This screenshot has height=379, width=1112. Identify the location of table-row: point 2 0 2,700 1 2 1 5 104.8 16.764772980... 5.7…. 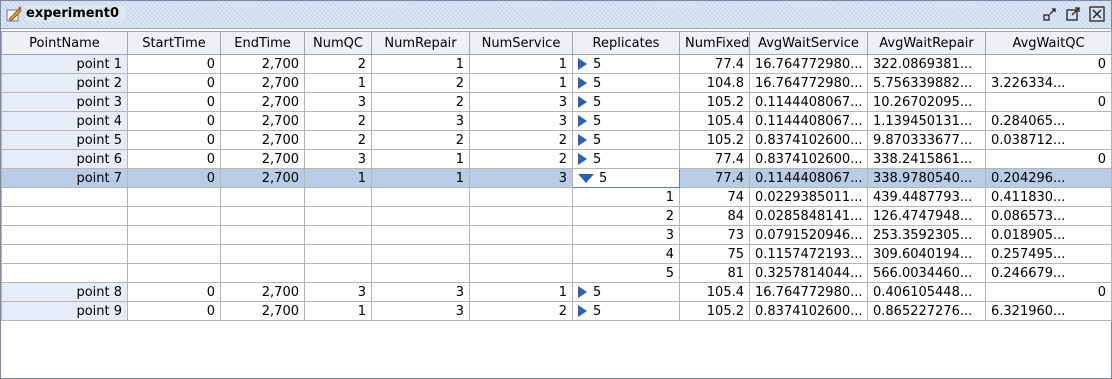
(556, 83).